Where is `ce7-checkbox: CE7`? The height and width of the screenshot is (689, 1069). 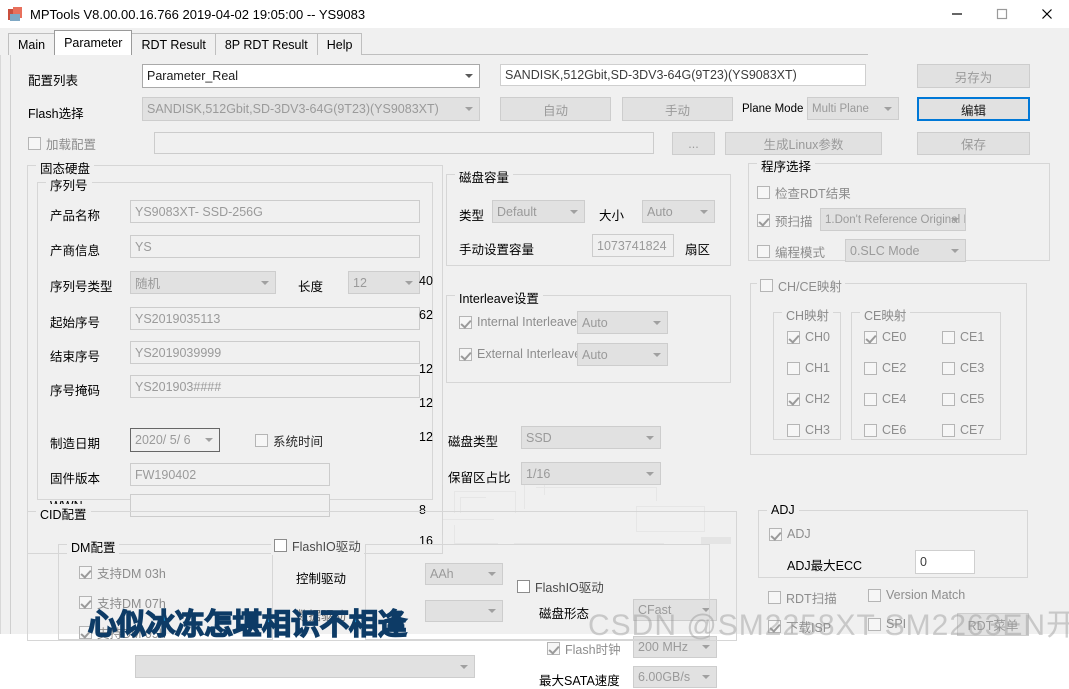
ce7-checkbox: CE7 is located at coordinates (963, 430).